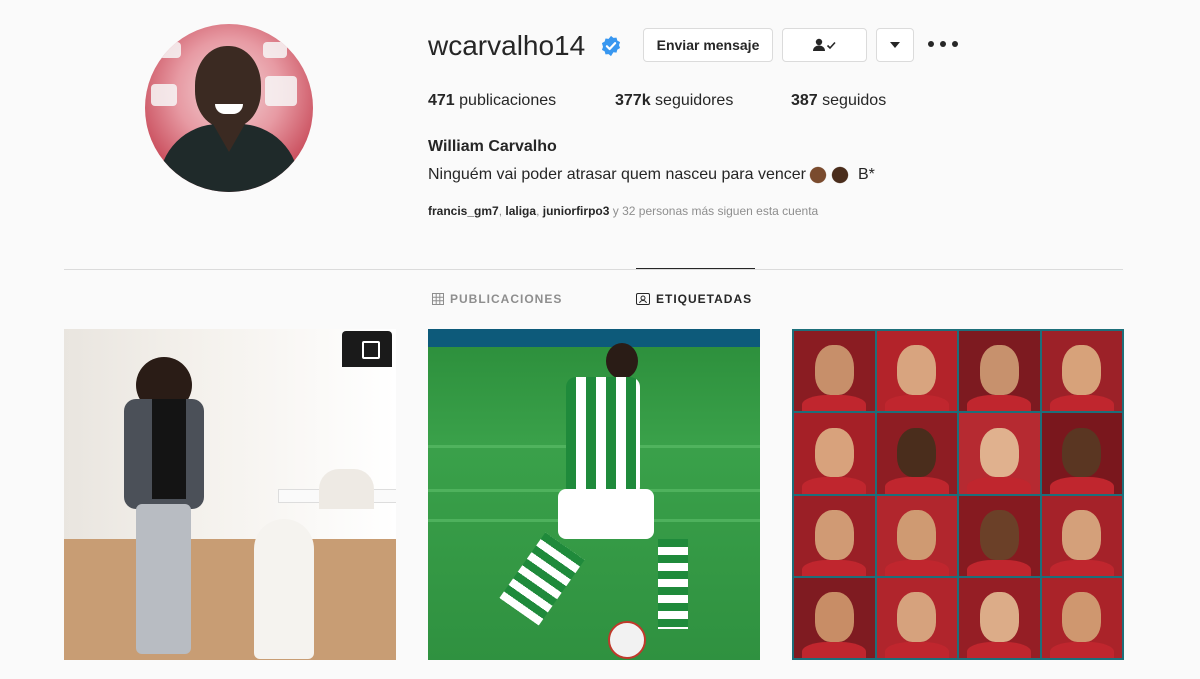 This screenshot has height=679, width=1200. Describe the element at coordinates (611, 46) in the screenshot. I see `verified-badge-icon` at that location.